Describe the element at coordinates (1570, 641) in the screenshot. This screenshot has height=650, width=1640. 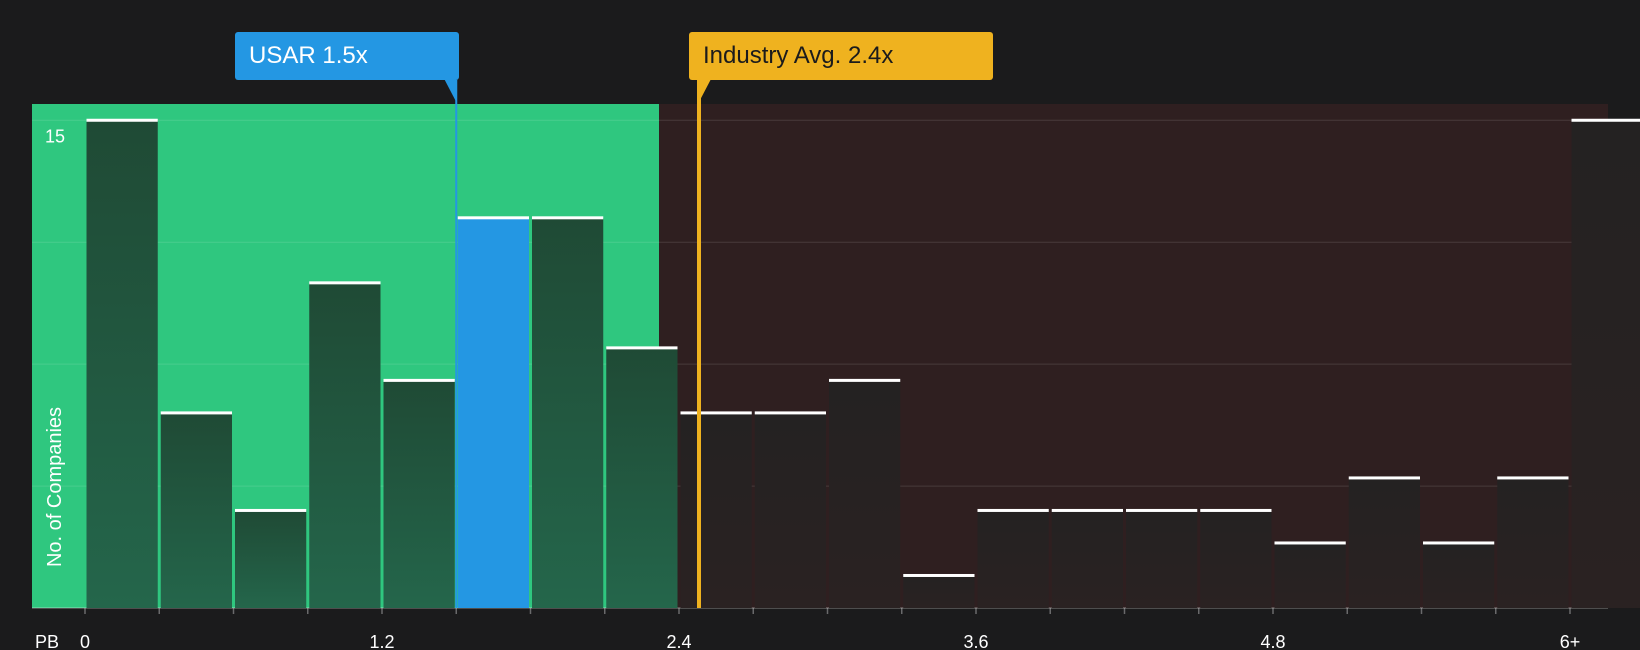
I see `x-tick-label-5: 6+` at that location.